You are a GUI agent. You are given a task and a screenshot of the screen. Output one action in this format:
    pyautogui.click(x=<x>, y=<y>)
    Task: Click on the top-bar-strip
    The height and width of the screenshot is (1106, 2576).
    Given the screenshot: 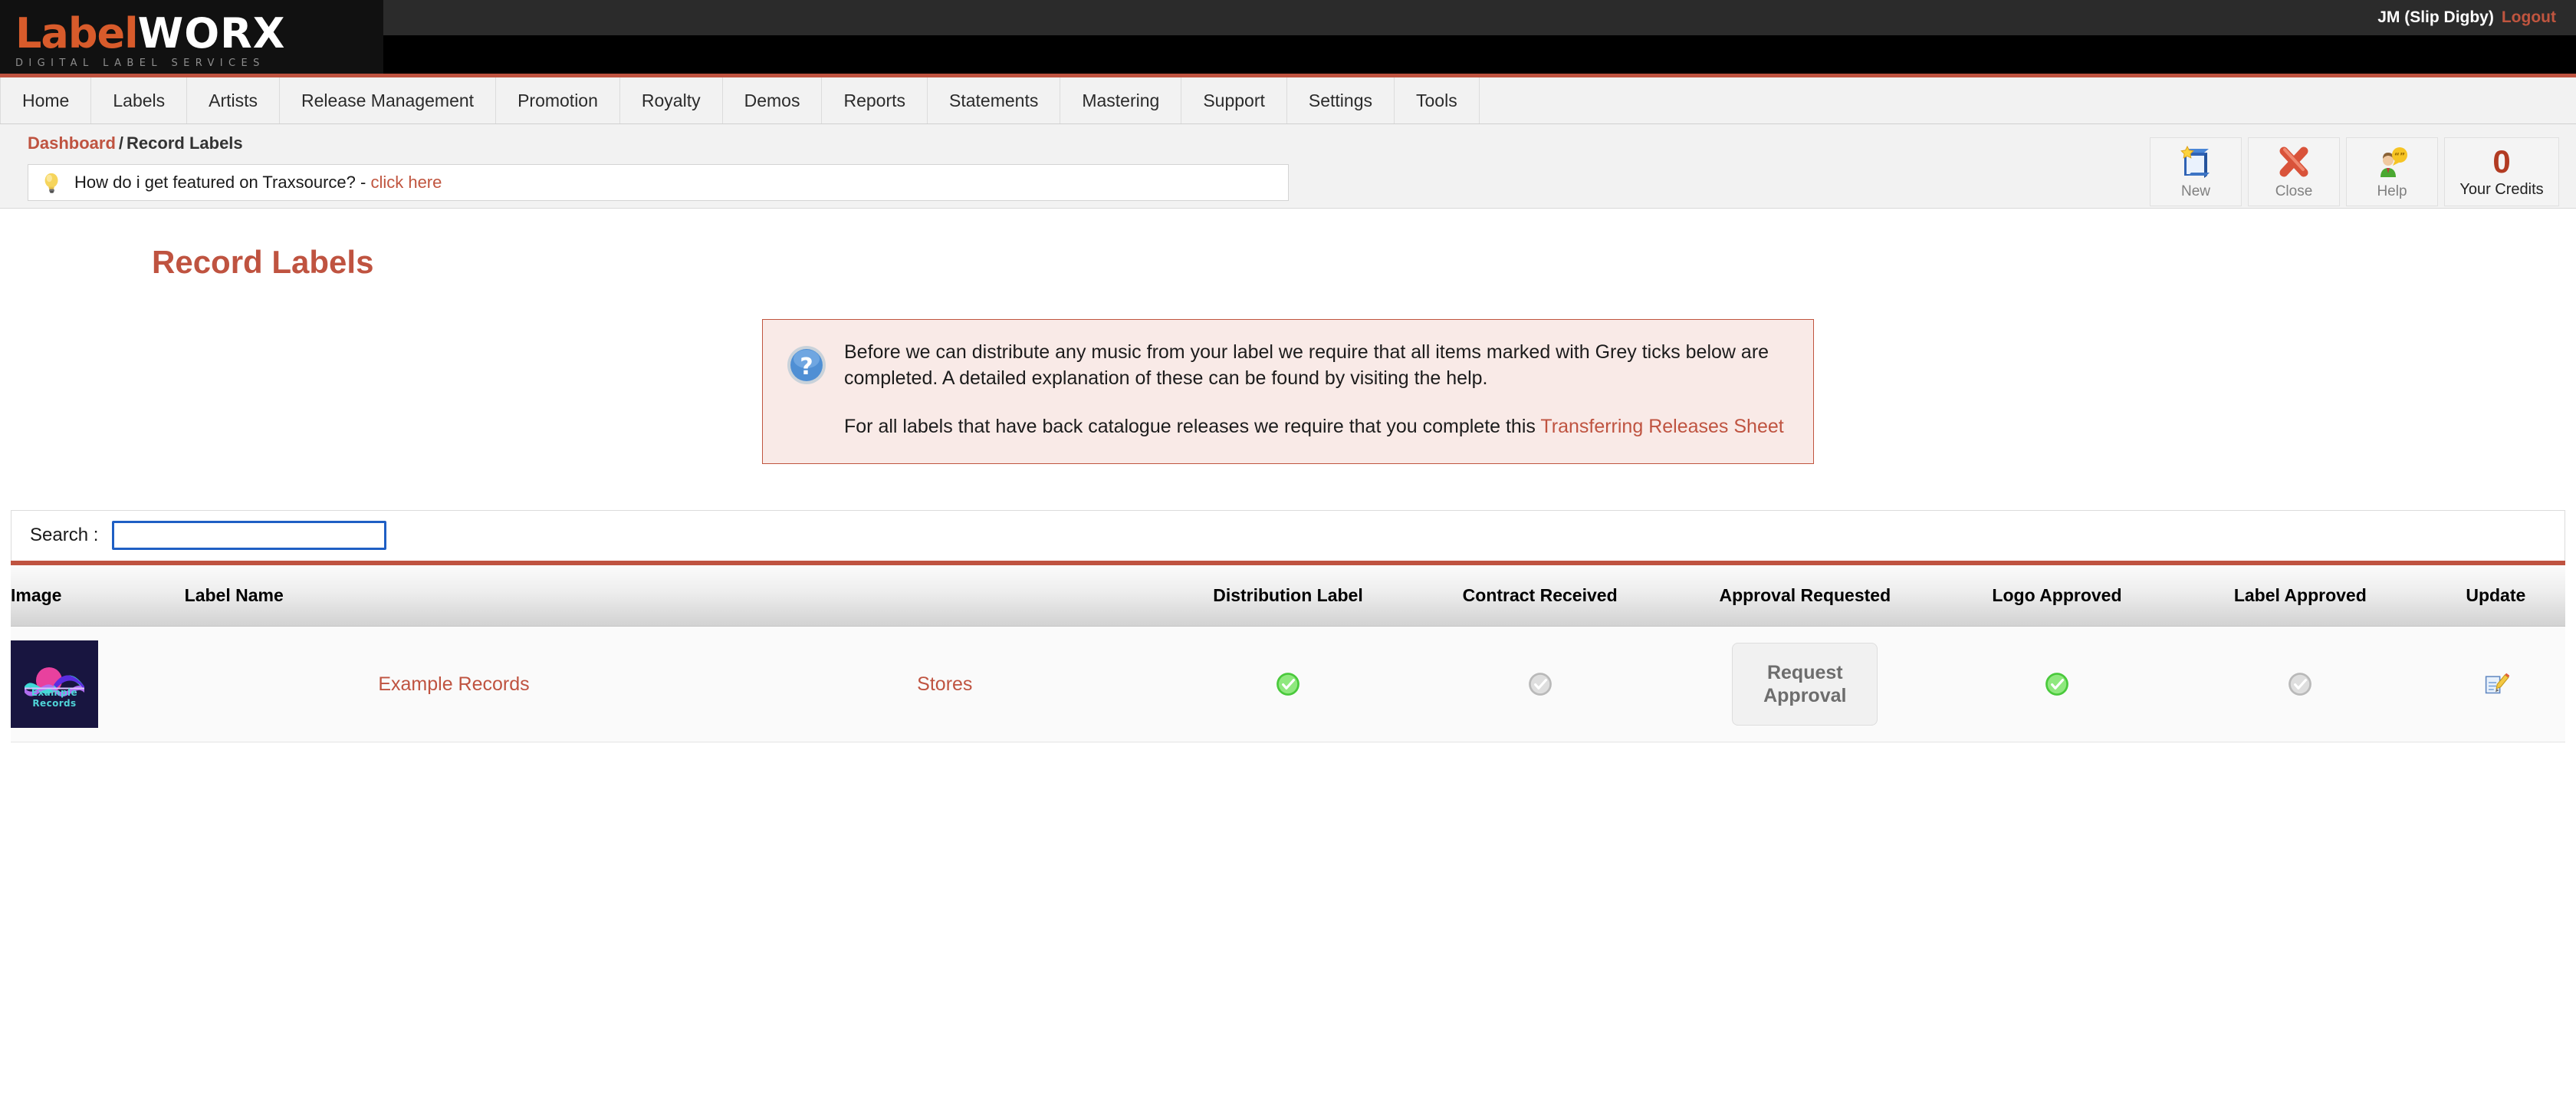 What is the action you would take?
    pyautogui.click(x=1288, y=17)
    